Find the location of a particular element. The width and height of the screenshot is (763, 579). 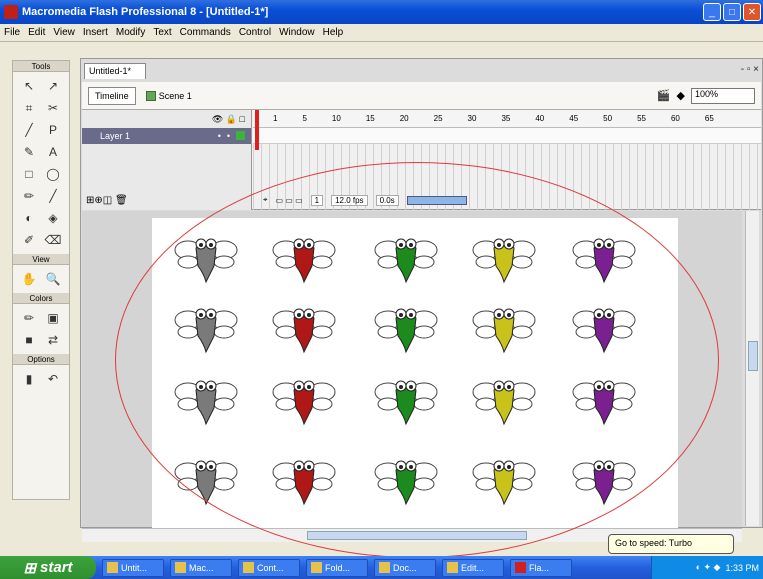

menu-insert: Insert is located at coordinates (95, 32).